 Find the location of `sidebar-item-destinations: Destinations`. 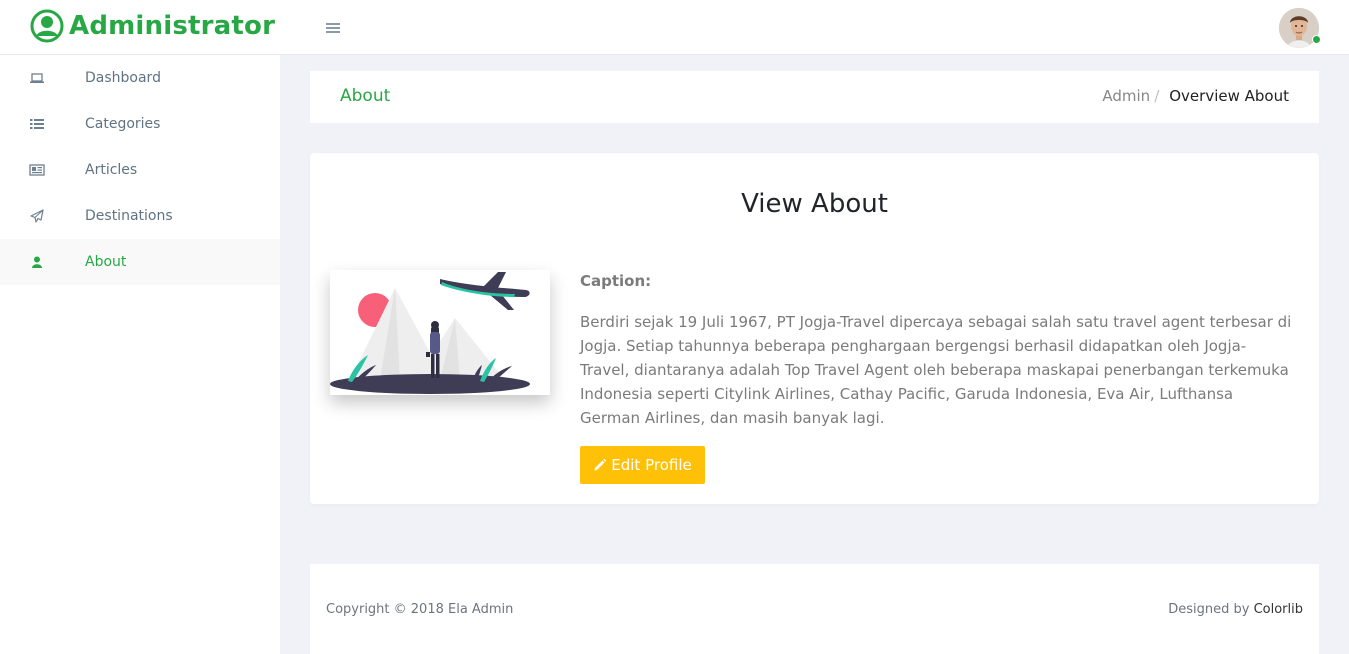

sidebar-item-destinations: Destinations is located at coordinates (140, 216).